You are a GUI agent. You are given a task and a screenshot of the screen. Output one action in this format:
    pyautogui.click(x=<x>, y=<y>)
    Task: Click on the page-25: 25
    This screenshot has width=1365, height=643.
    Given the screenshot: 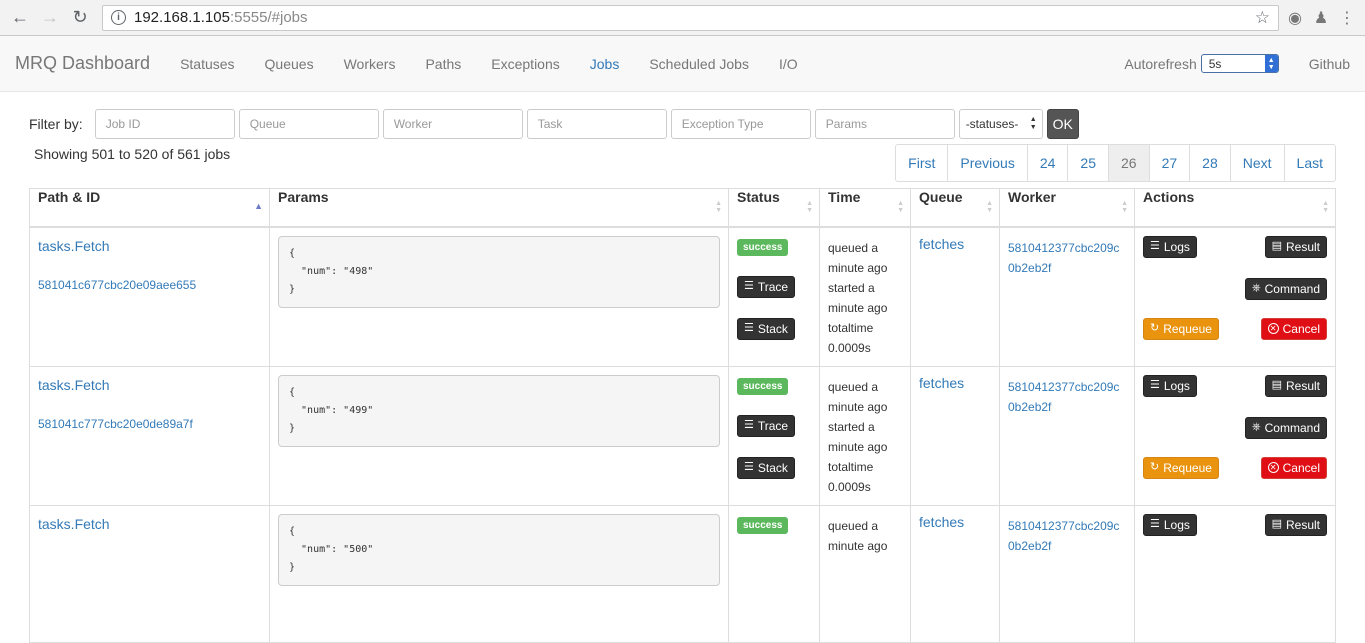 What is the action you would take?
    pyautogui.click(x=1088, y=163)
    